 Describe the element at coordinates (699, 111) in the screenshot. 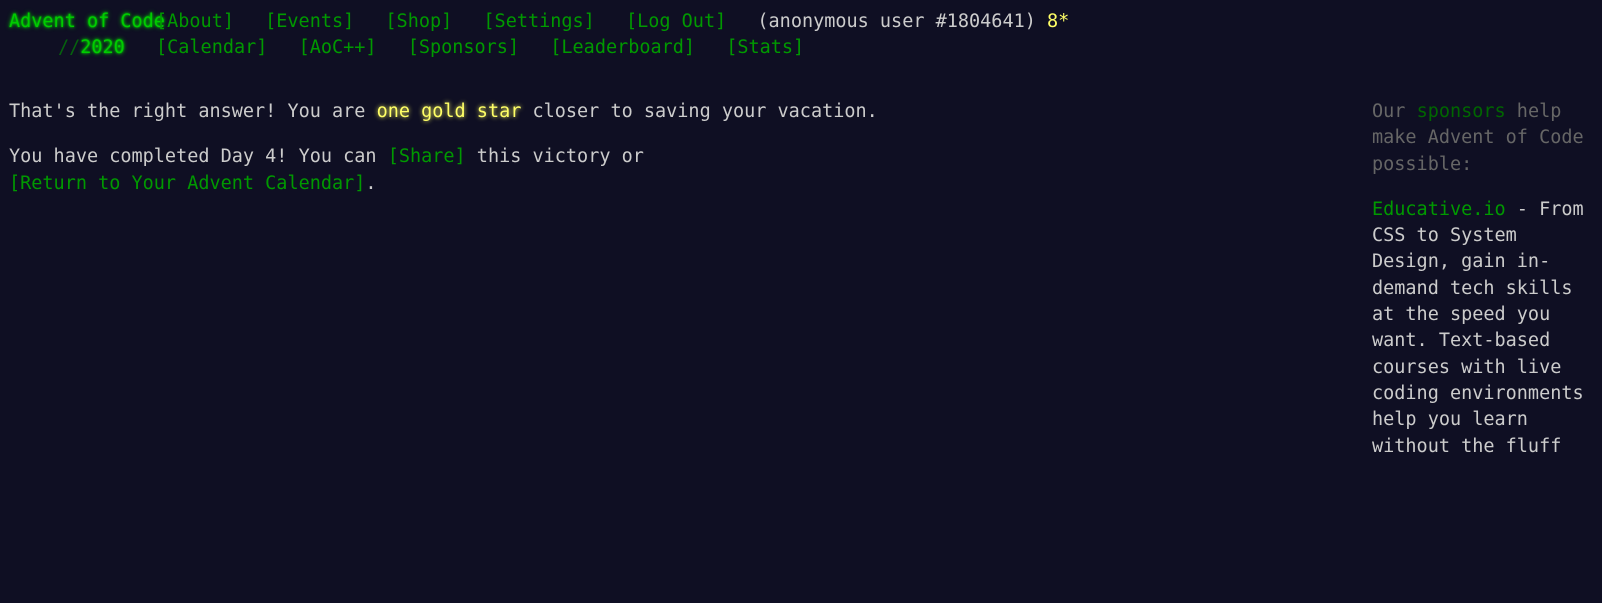

I see `answer-text-end: closer to saving your vacation.` at that location.